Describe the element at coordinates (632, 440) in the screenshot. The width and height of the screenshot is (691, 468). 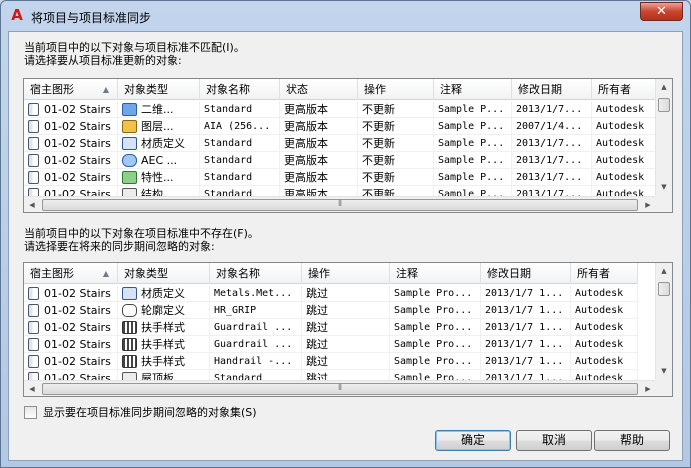
I see `help-button: 帮助` at that location.